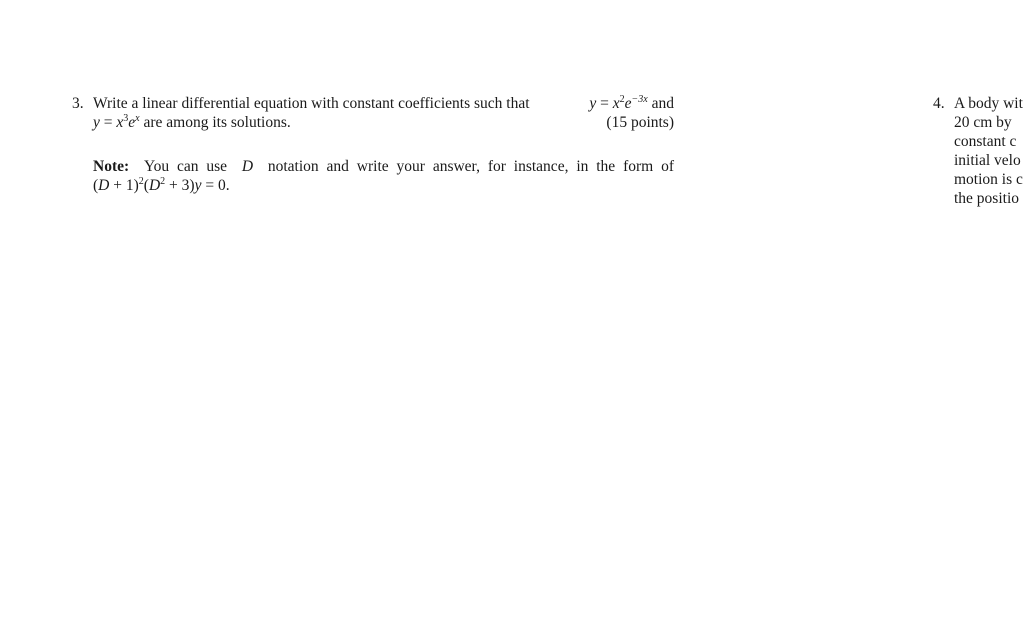  Describe the element at coordinates (616, 103) in the screenshot. I see `var-x: x` at that location.